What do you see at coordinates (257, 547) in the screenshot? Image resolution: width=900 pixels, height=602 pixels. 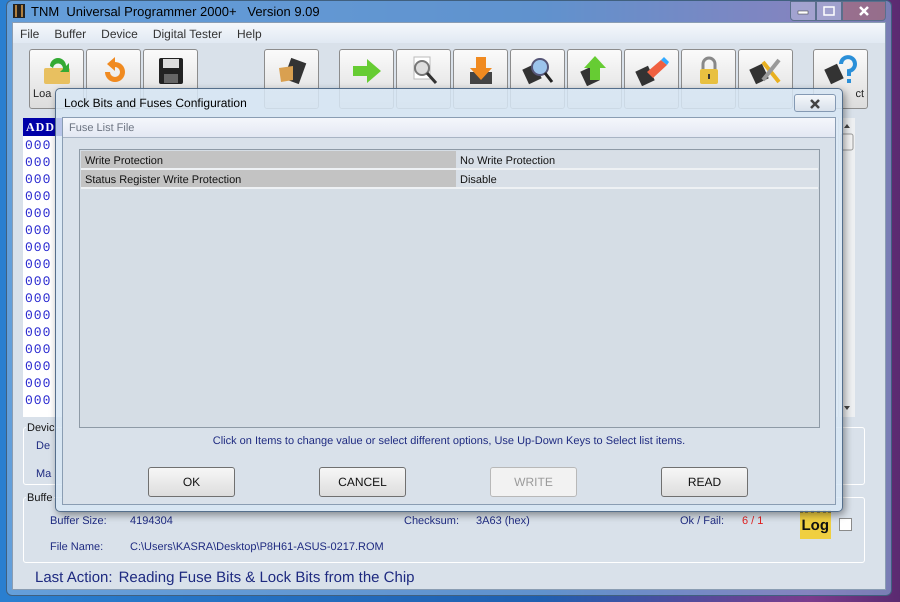 I see `field-value: C:\Users\KASRA\Desktop\P8H61-ASUS-0217.ROM` at bounding box center [257, 547].